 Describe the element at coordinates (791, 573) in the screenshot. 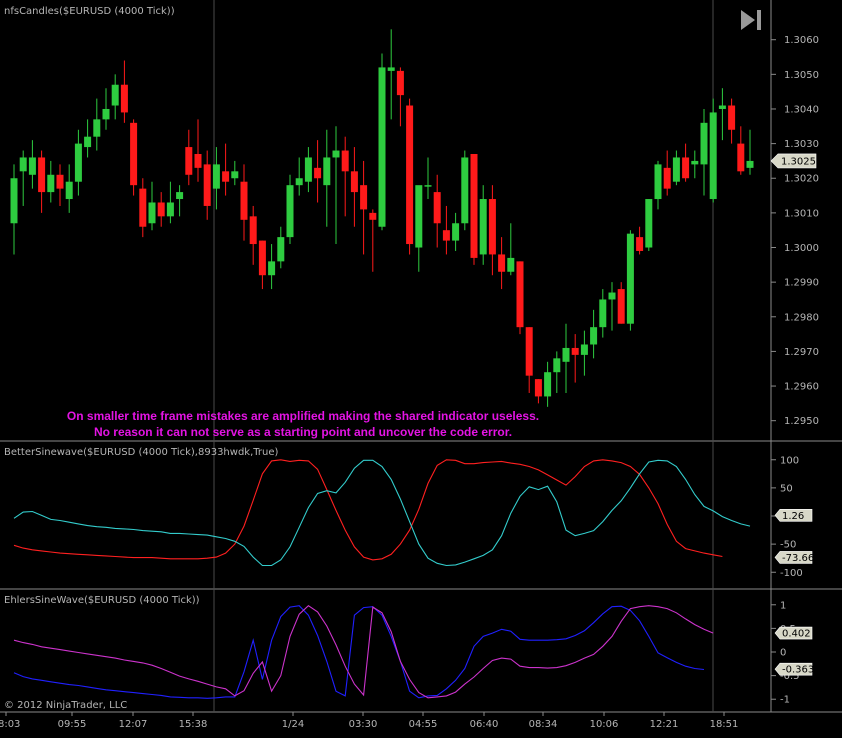

I see `indicator-tick-label: -100` at that location.